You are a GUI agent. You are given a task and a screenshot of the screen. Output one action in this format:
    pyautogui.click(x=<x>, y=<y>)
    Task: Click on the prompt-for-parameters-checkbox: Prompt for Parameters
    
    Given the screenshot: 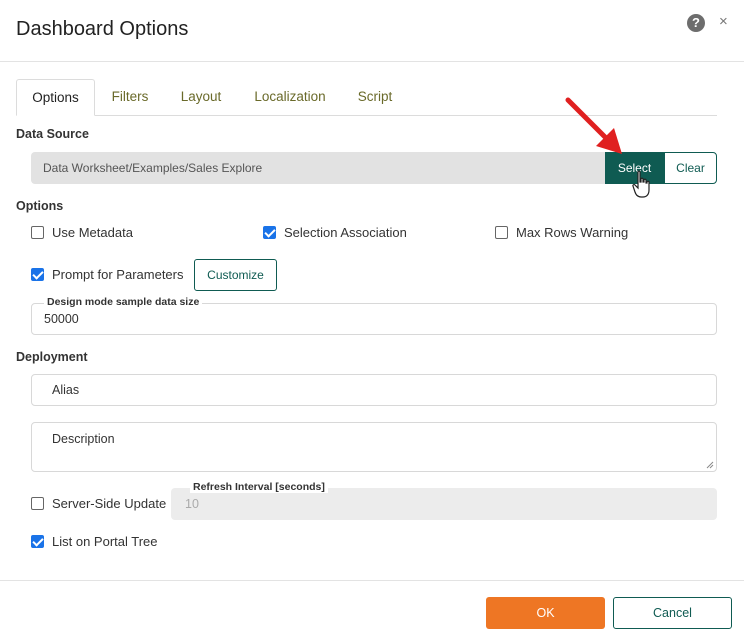 What is the action you would take?
    pyautogui.click(x=107, y=274)
    